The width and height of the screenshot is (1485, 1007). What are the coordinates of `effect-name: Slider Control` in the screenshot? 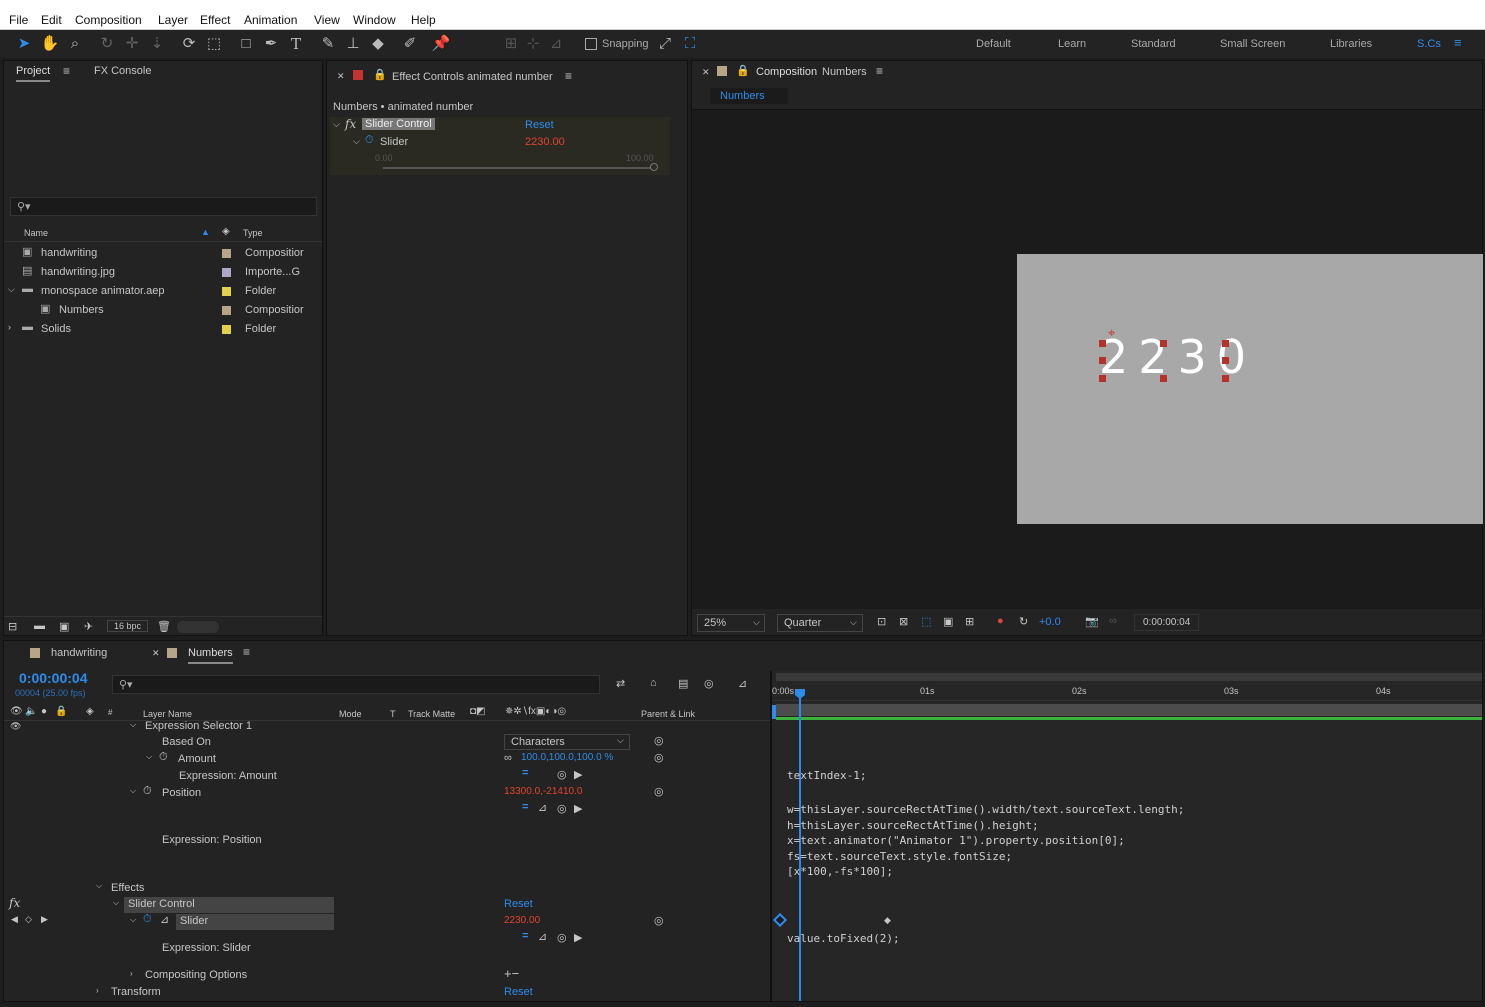 It's located at (398, 124).